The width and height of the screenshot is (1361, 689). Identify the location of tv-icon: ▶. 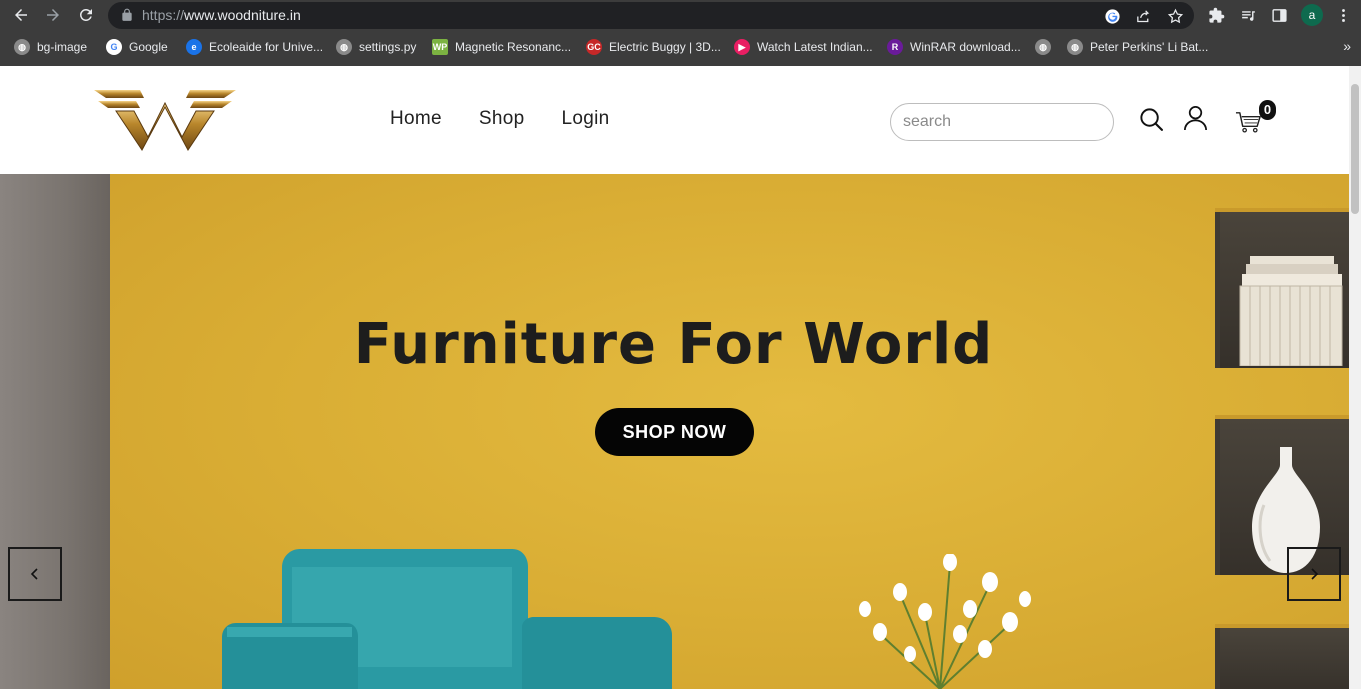
(742, 47).